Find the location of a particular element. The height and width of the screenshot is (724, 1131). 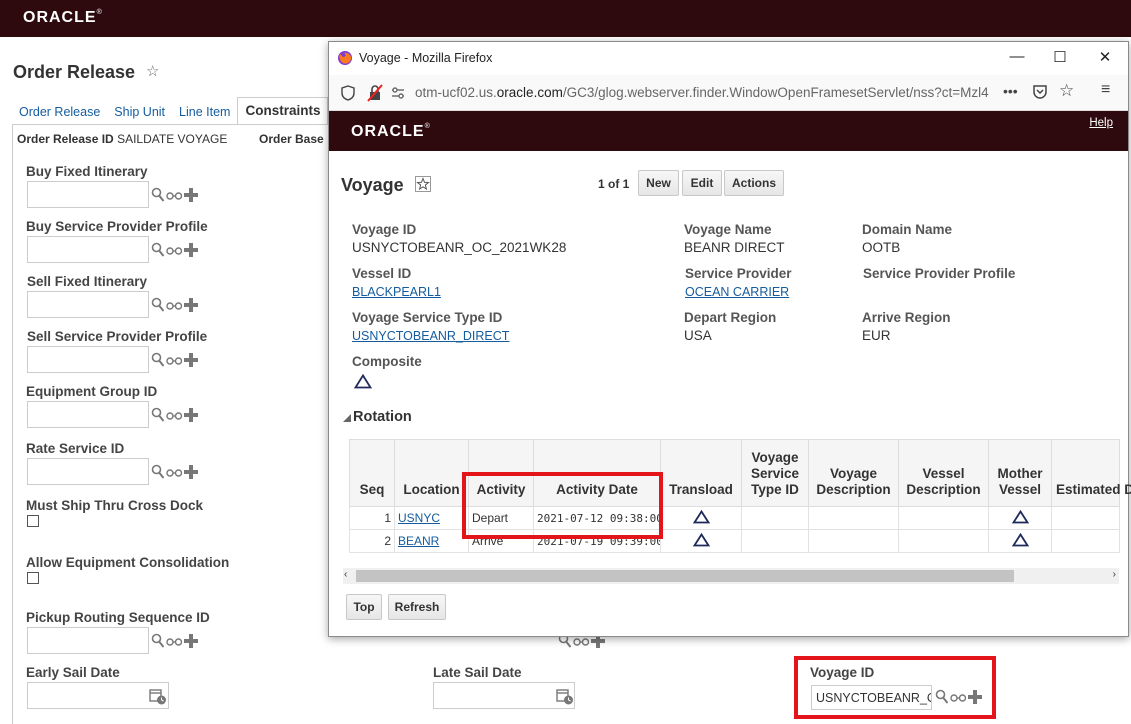

tab-constraints: Constraints is located at coordinates (283, 110).